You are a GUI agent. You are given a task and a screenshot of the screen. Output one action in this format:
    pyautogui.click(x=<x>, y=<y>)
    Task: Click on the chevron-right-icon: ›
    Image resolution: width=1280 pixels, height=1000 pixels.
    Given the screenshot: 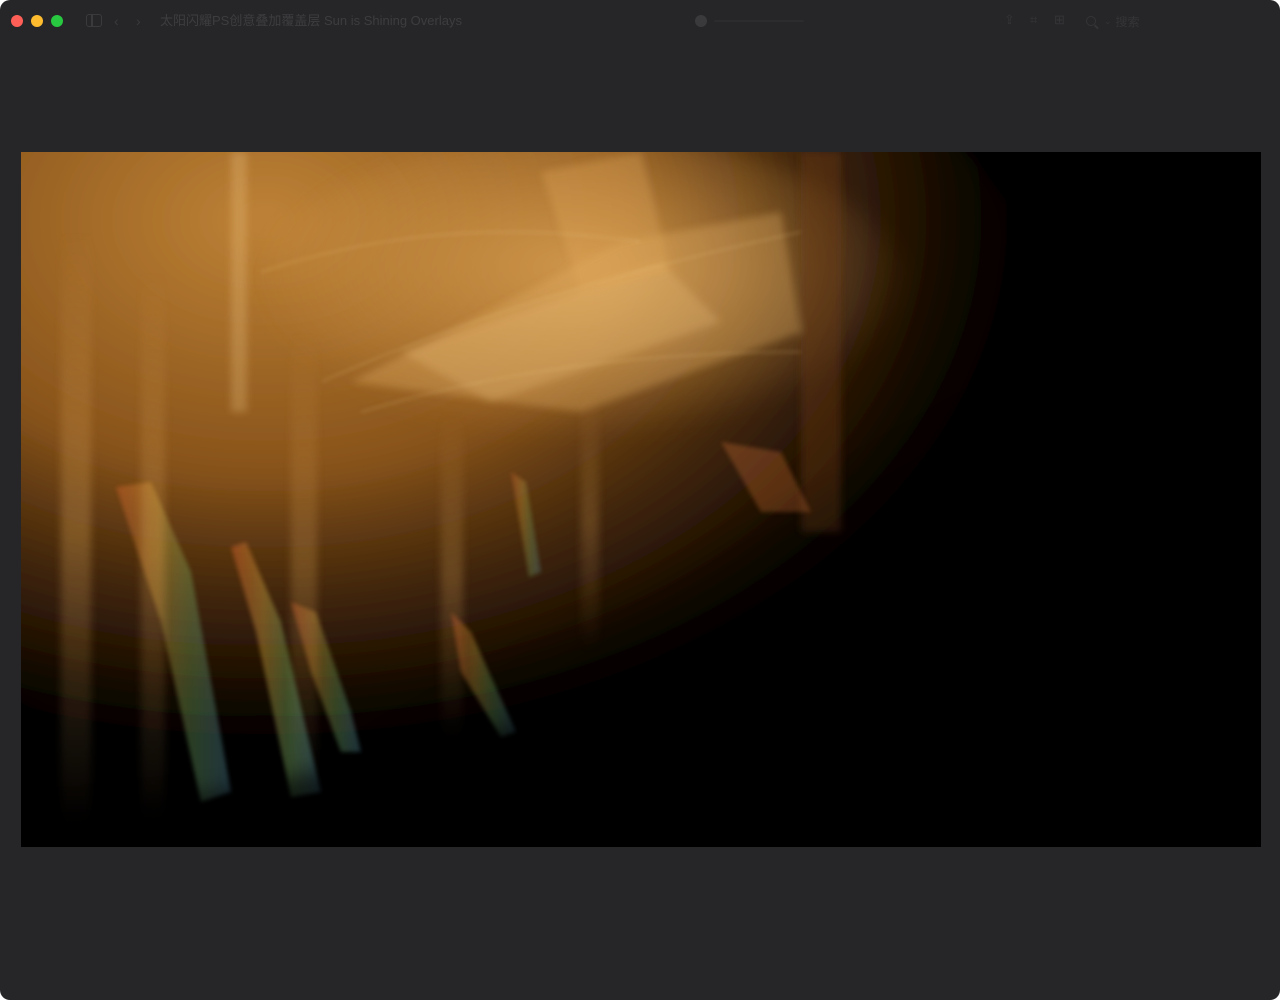 What is the action you would take?
    pyautogui.click(x=138, y=21)
    